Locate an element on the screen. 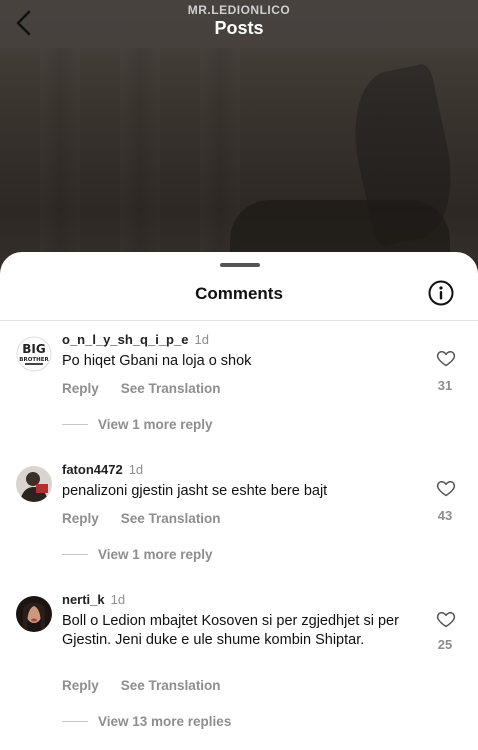  svg-text: BROTHER is located at coordinates (34, 360).